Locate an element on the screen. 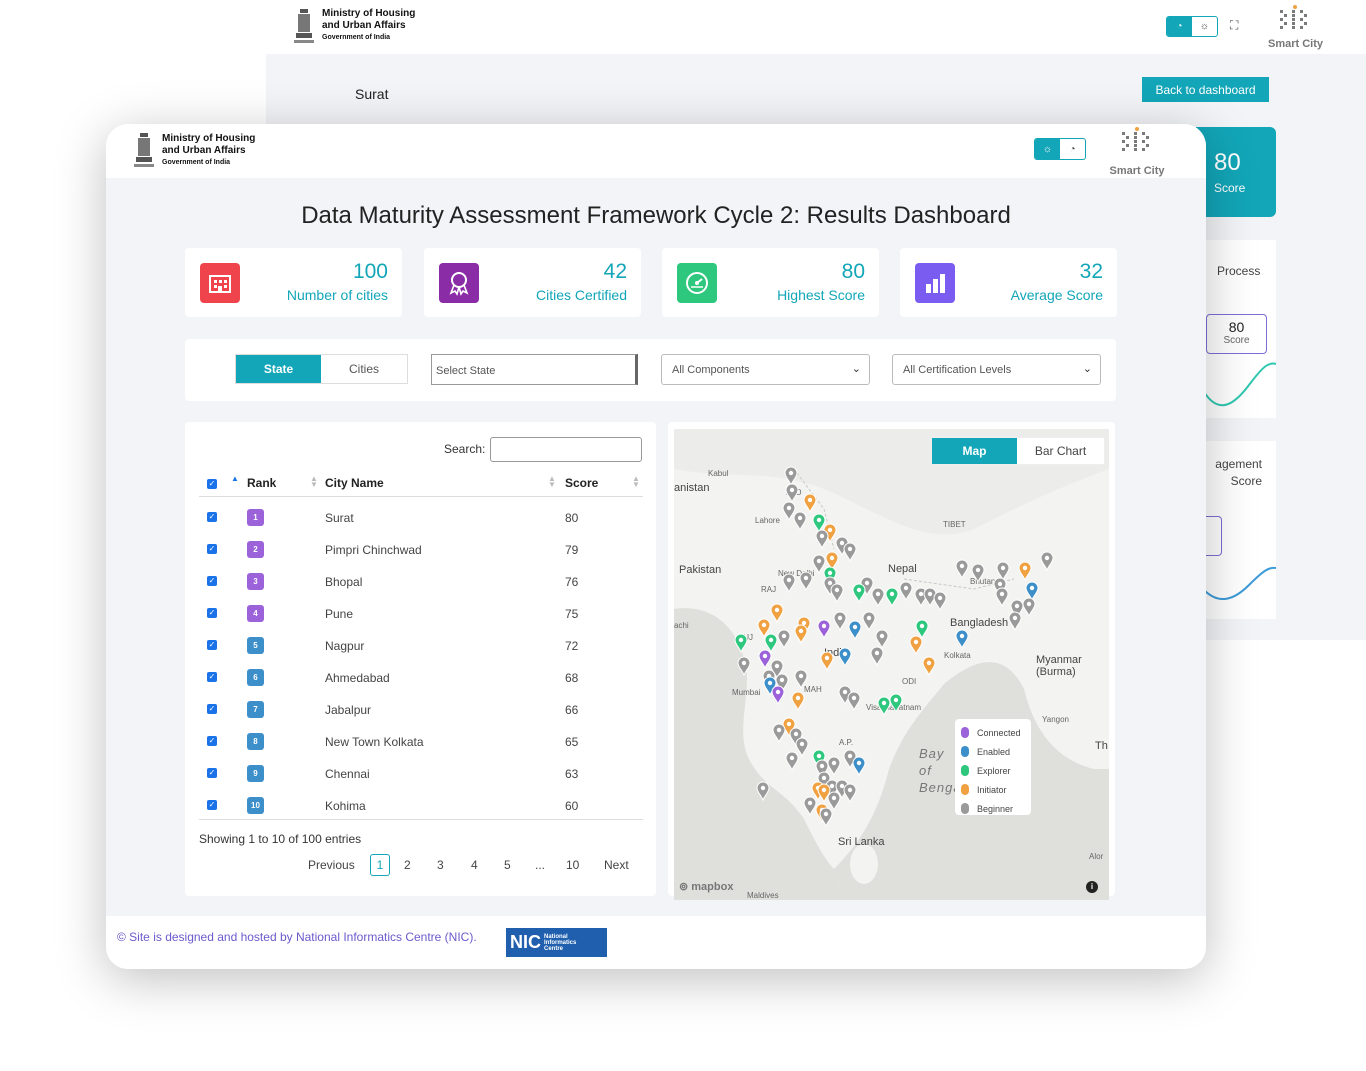  pagination-page-2: 2 is located at coordinates (407, 865).